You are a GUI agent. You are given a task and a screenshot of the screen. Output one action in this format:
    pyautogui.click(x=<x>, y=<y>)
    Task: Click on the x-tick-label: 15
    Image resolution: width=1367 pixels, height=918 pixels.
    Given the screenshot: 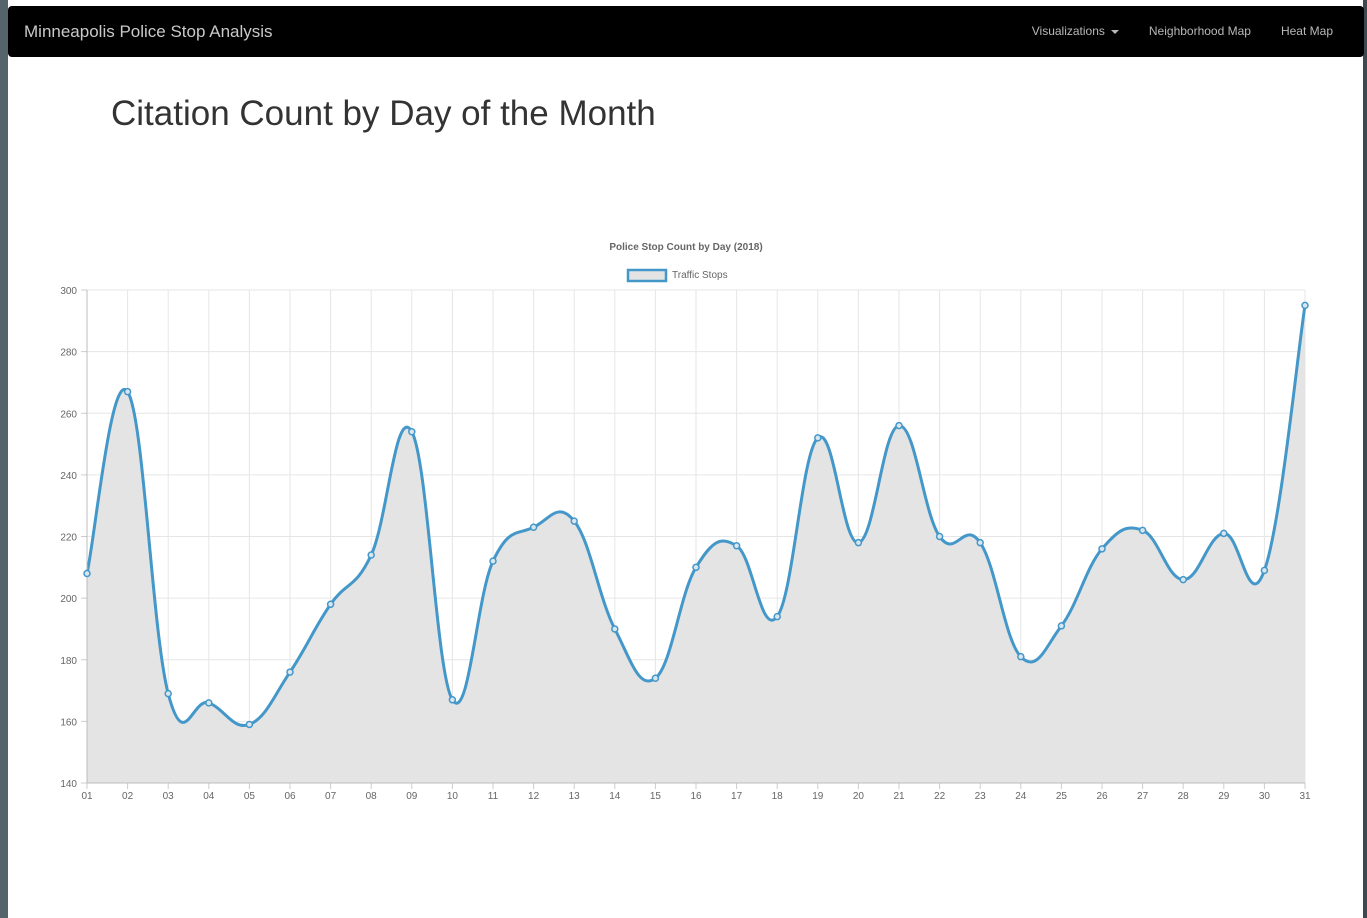 What is the action you would take?
    pyautogui.click(x=656, y=796)
    